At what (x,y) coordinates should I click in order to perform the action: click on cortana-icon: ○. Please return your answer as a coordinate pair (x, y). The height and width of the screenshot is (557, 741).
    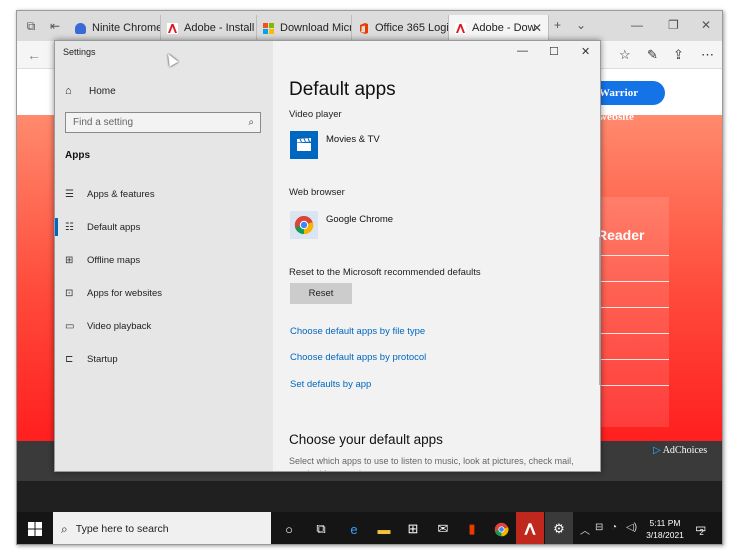
    Looking at the image, I should click on (289, 528).